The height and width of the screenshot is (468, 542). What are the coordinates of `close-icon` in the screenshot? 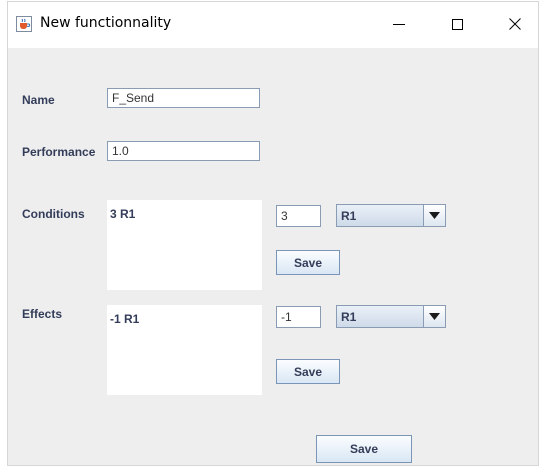 It's located at (515, 24).